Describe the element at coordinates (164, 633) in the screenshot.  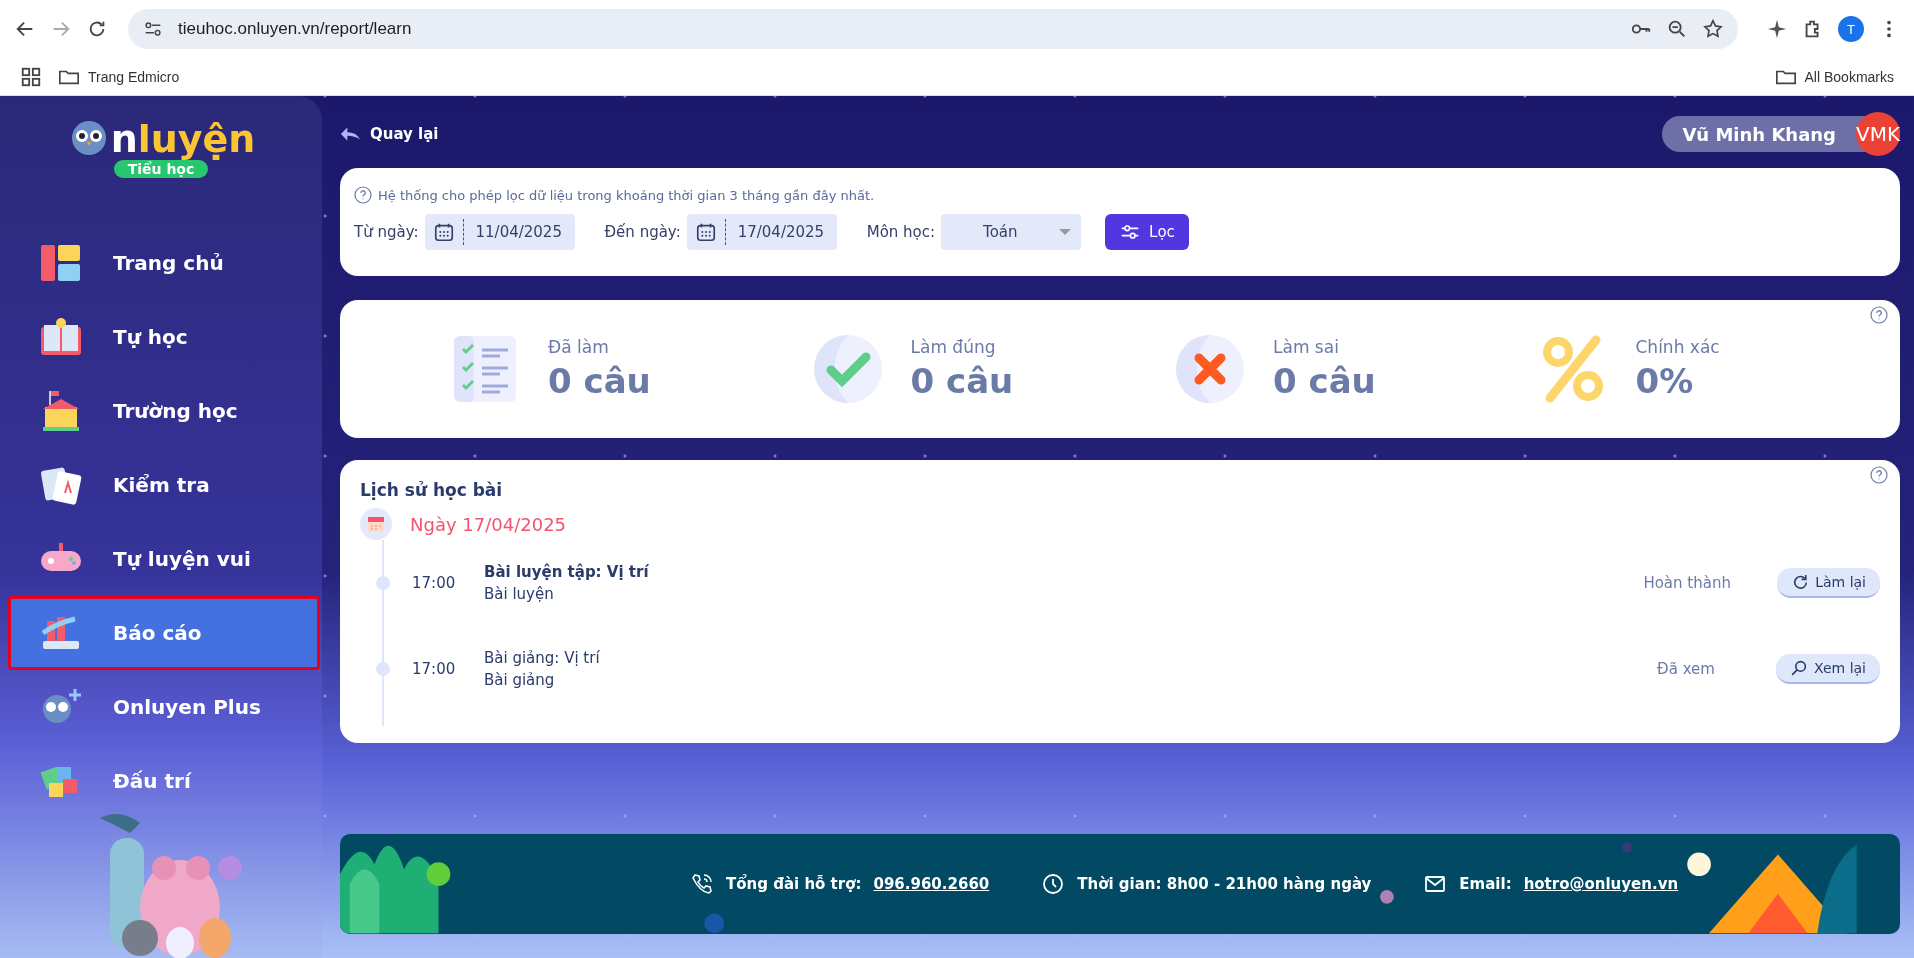
I see `sidebar-item: Báo cáo` at that location.